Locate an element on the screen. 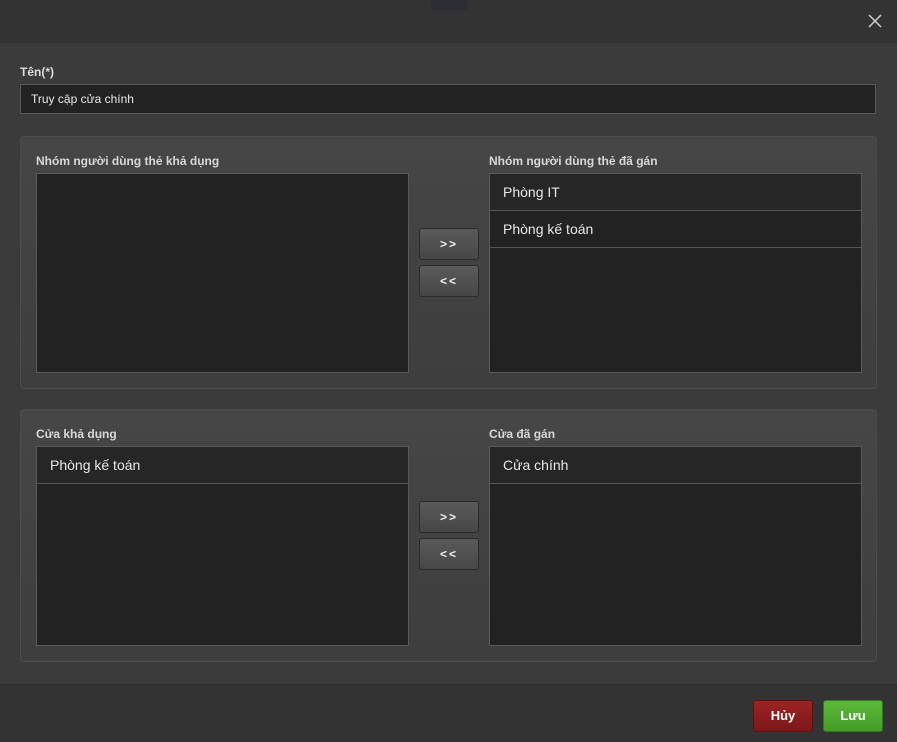 This screenshot has height=742, width=897. close-button is located at coordinates (875, 21).